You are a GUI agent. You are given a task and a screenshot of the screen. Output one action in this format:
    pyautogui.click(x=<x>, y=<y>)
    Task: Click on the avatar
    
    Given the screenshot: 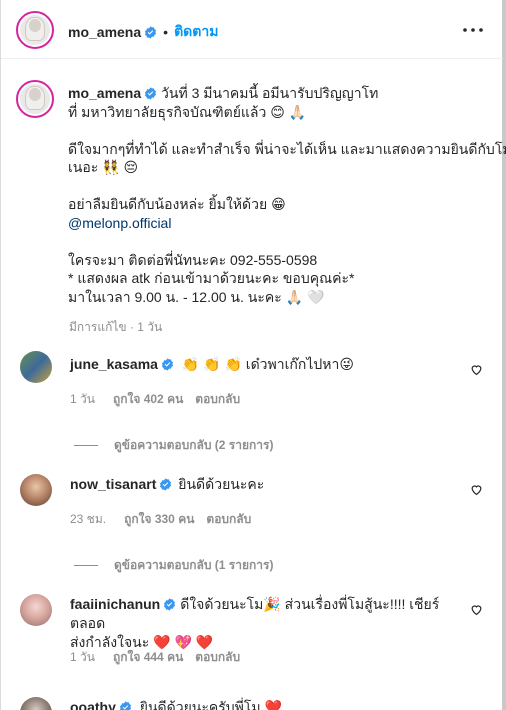 What is the action you would take?
    pyautogui.click(x=35, y=30)
    